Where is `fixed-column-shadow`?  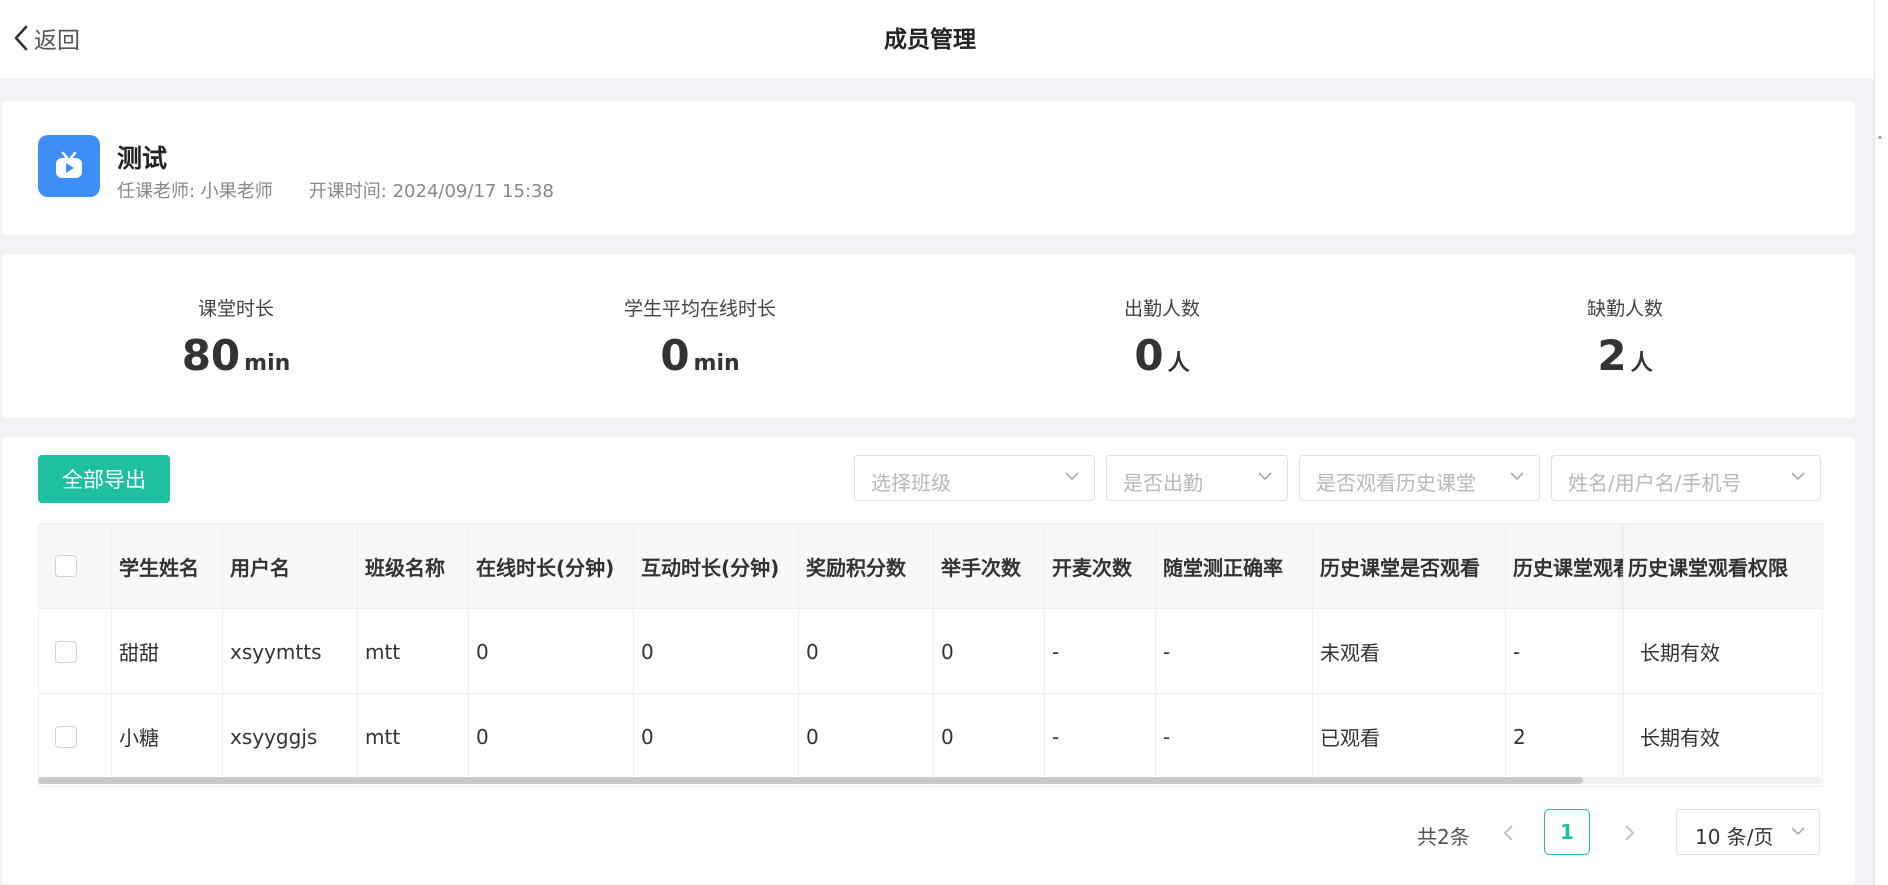
fixed-column-shadow is located at coordinates (1624, 655).